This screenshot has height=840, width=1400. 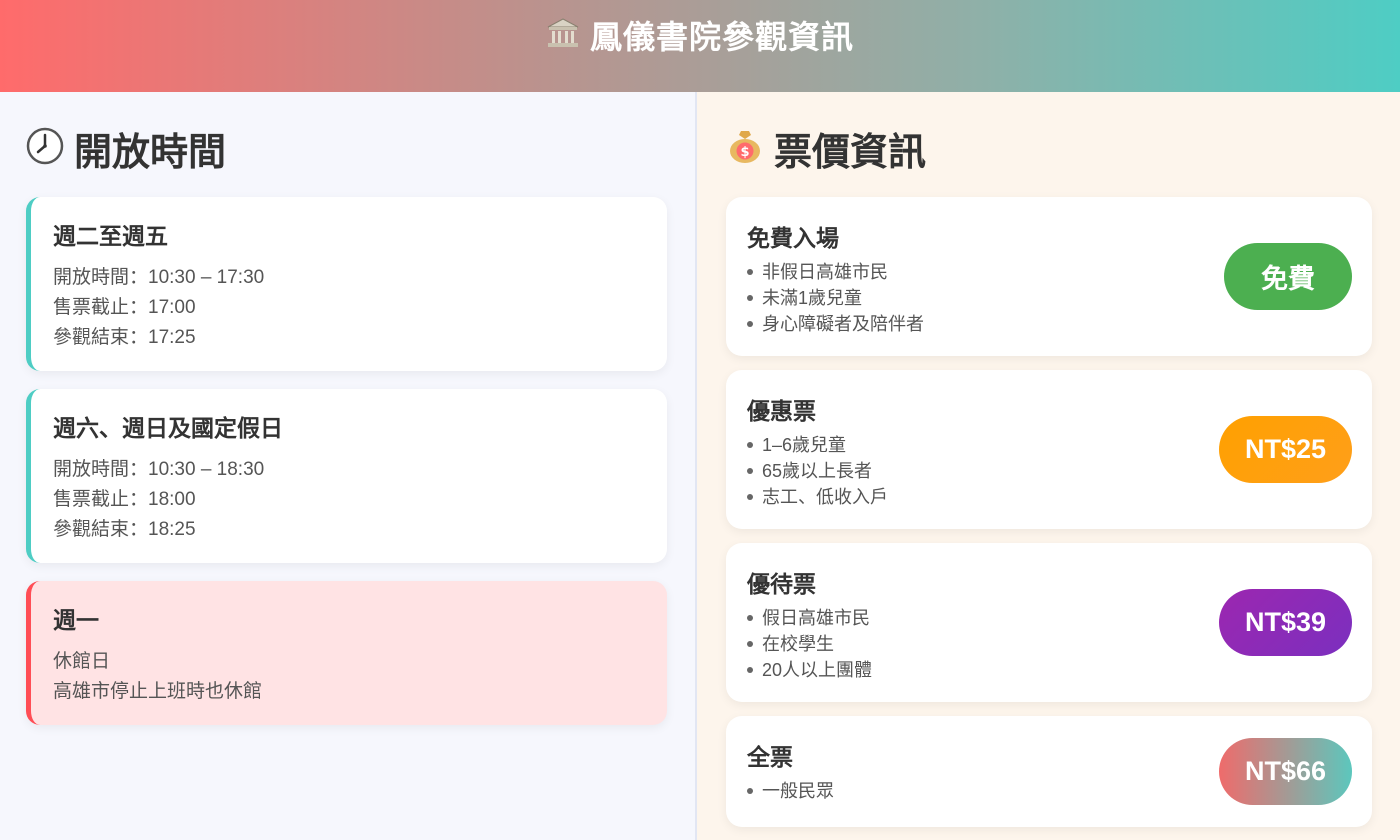 What do you see at coordinates (781, 411) in the screenshot?
I see `ticket-name: 優惠票` at bounding box center [781, 411].